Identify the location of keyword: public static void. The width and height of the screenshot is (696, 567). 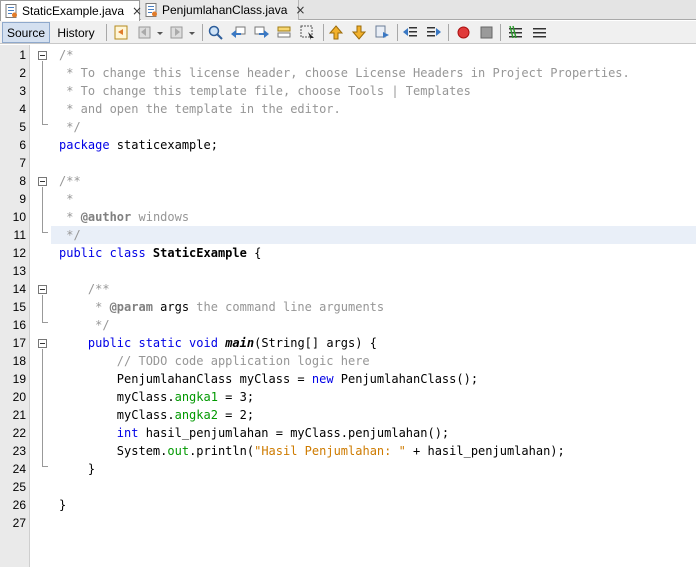
(152, 343).